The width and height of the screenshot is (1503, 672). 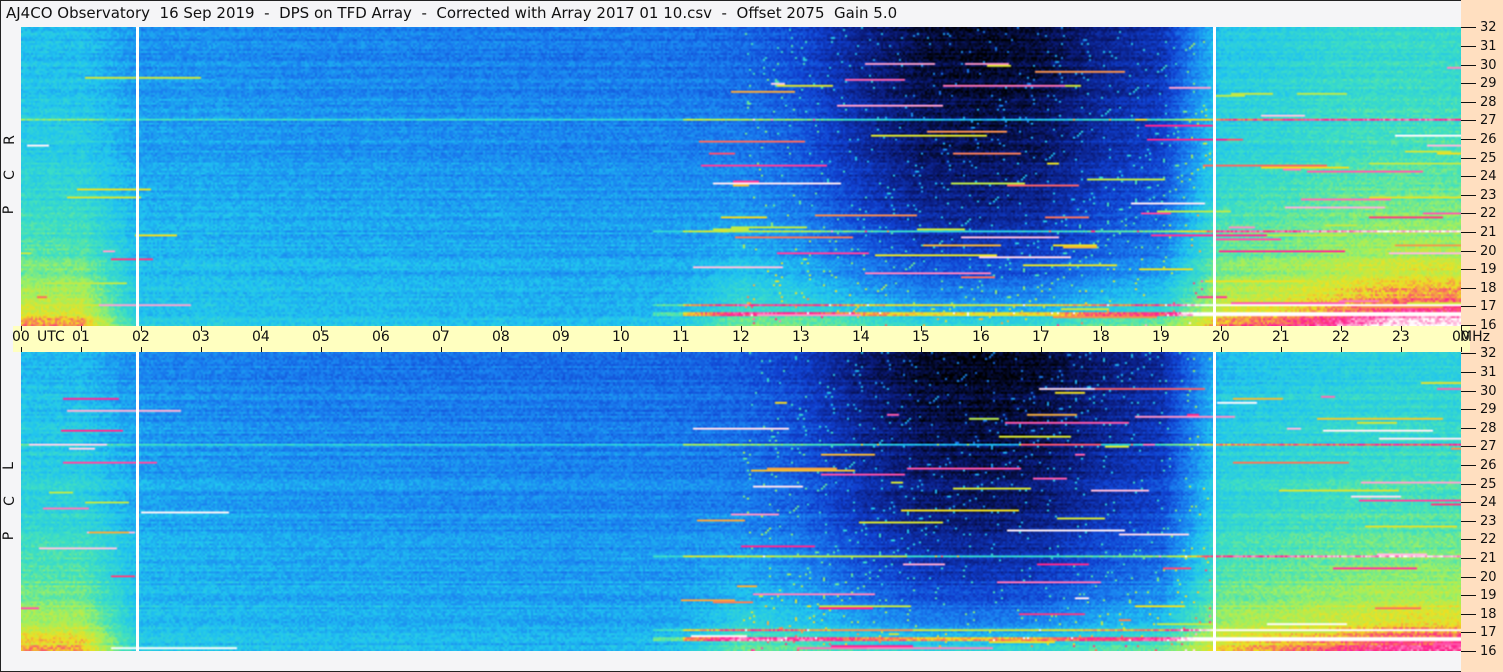 What do you see at coordinates (81, 337) in the screenshot?
I see `time-tick-label: 01` at bounding box center [81, 337].